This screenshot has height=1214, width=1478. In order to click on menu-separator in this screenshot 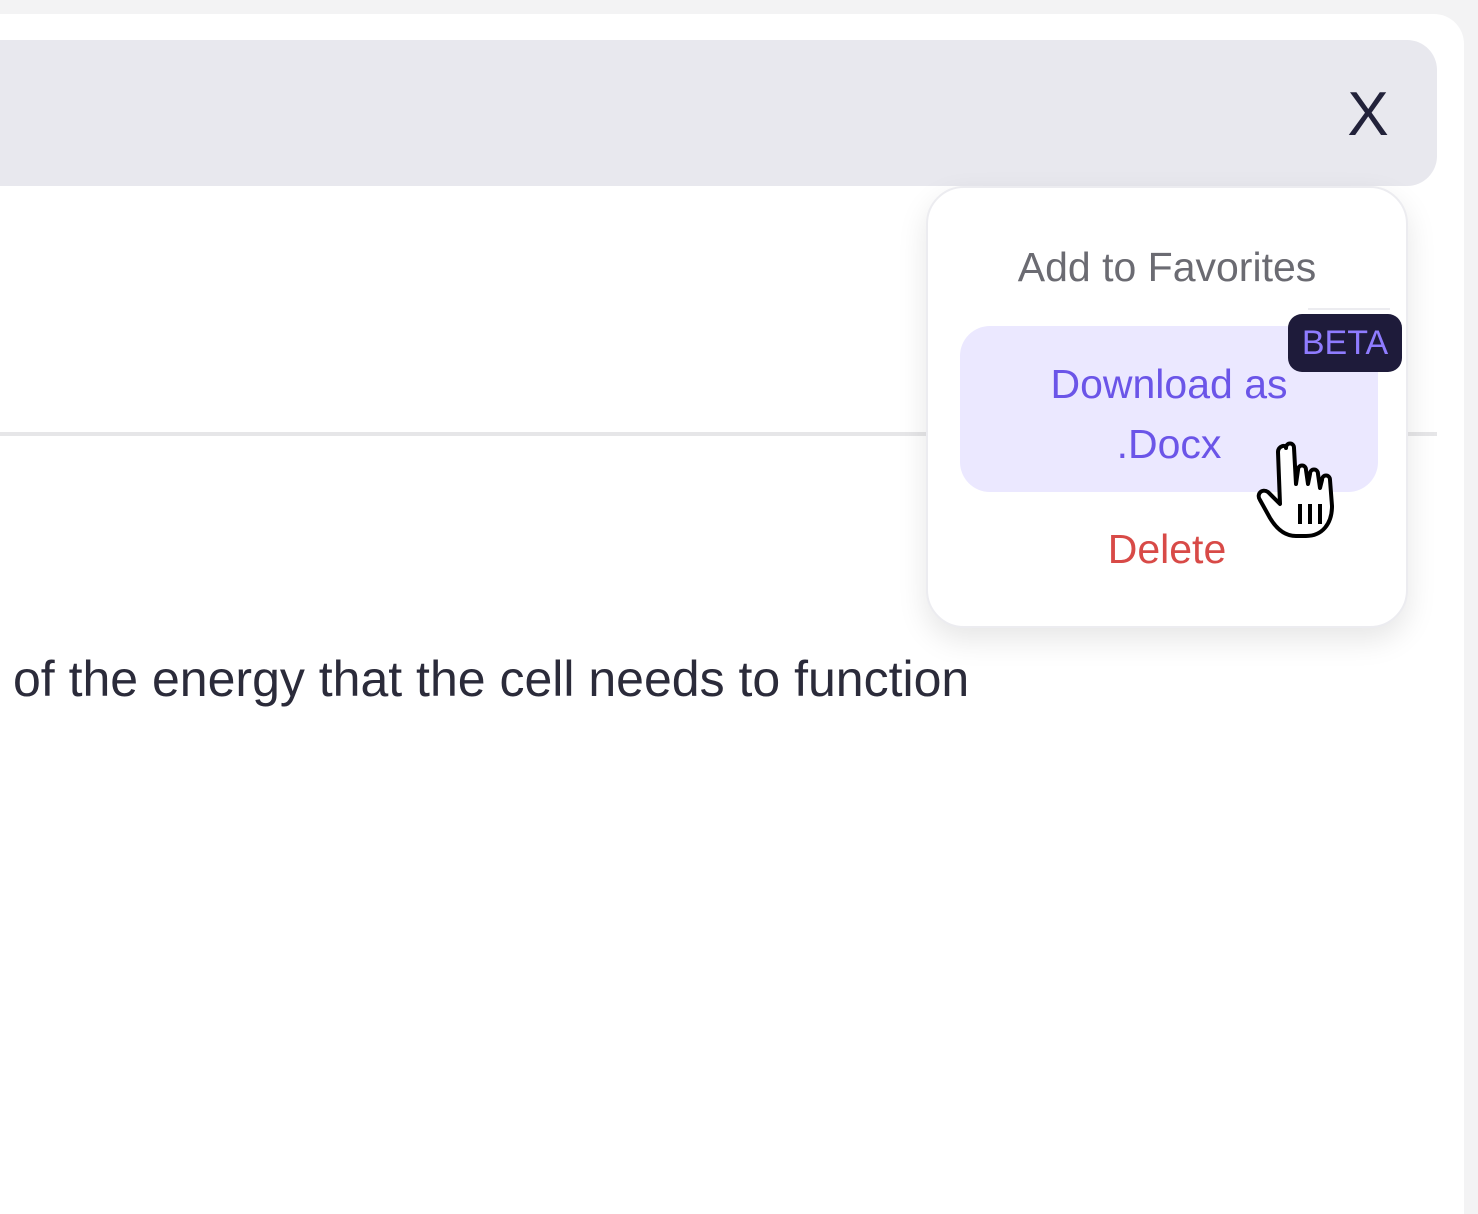, I will do `click(1349, 309)`.